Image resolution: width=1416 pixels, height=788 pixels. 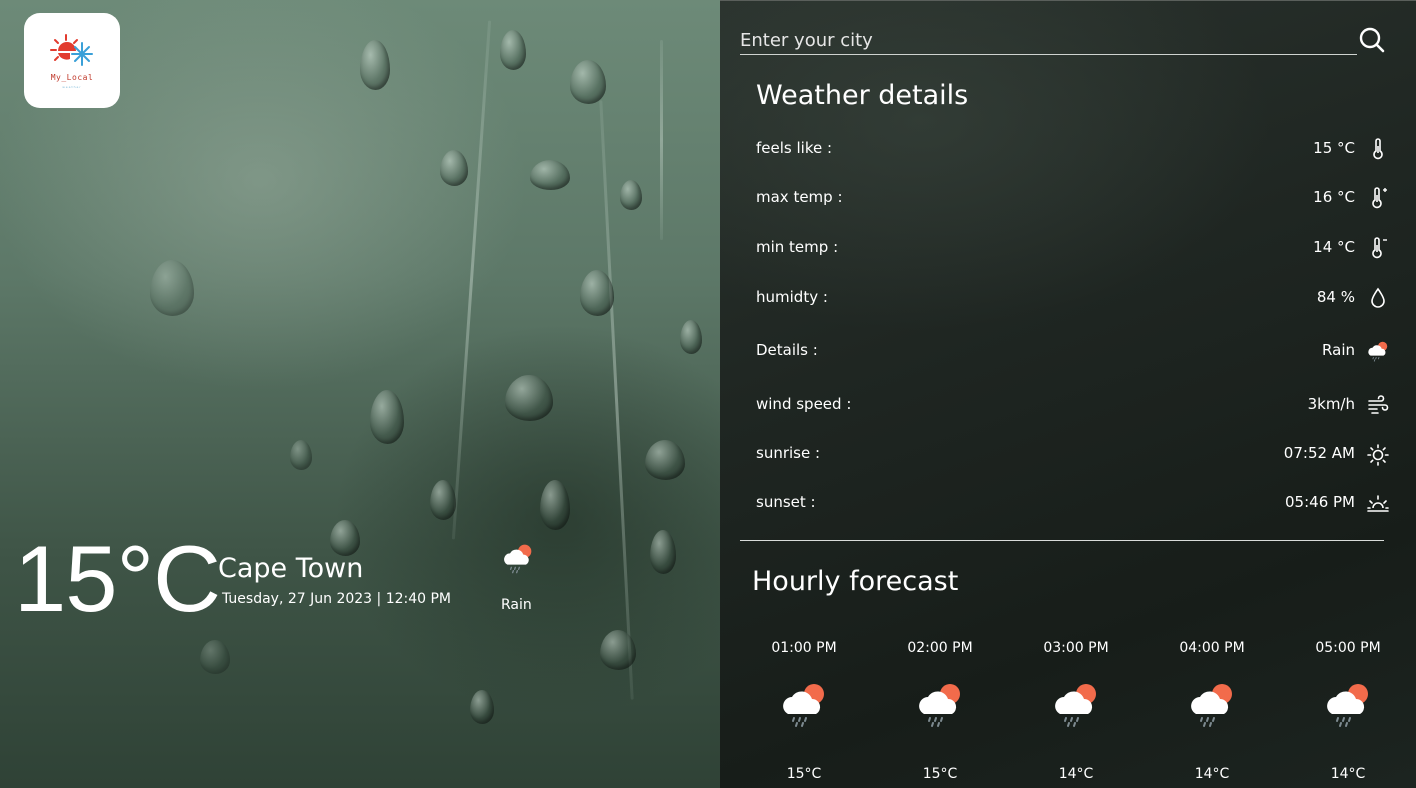 I want to click on current-datetime: Tuesday, 27 Jun 2023 | 12:40 PM, so click(x=337, y=599).